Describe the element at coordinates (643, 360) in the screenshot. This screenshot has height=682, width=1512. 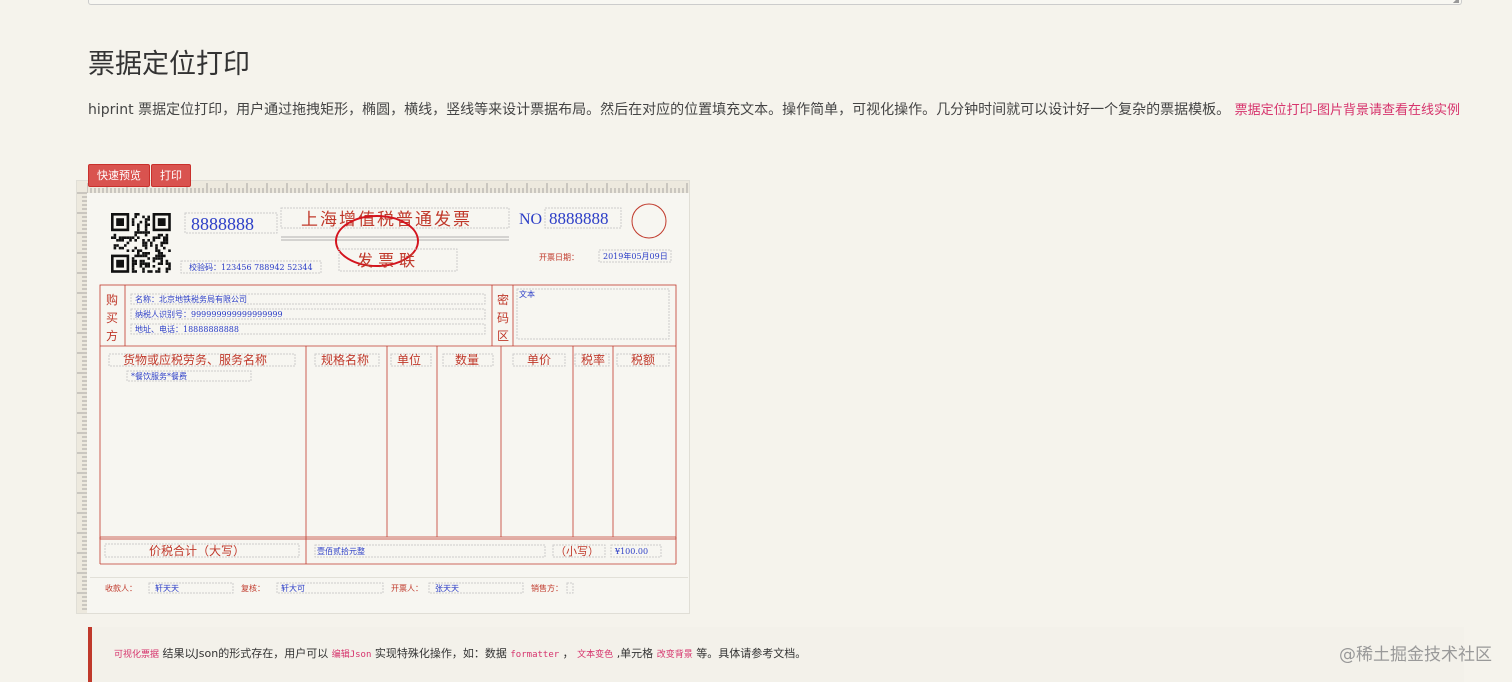
I see `col-tax: 税额` at that location.